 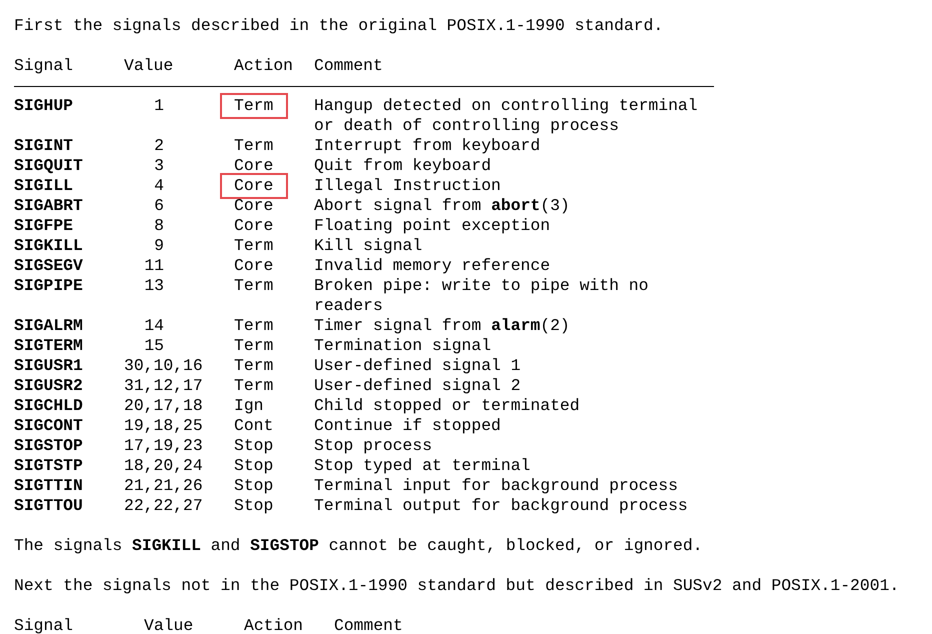 I want to click on signal-value: 8, so click(x=159, y=225).